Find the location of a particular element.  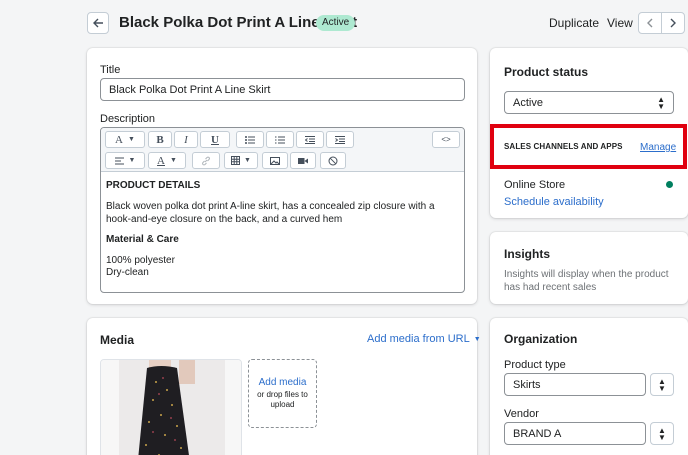

title-label: Title is located at coordinates (110, 70).